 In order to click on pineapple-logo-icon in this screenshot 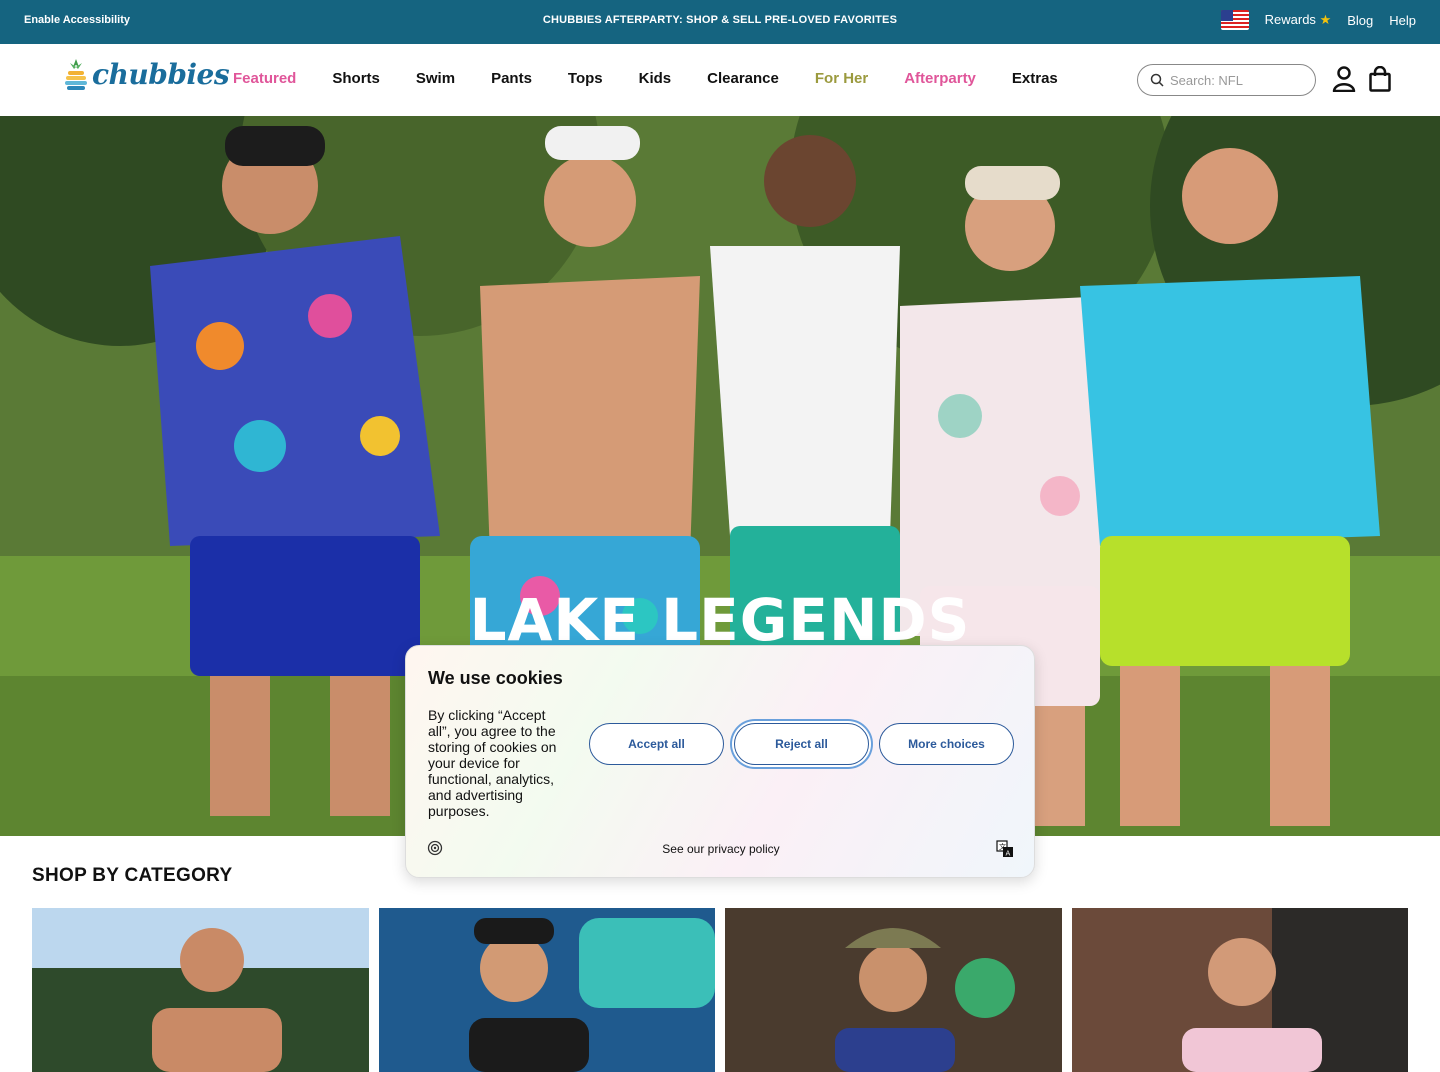, I will do `click(76, 74)`.